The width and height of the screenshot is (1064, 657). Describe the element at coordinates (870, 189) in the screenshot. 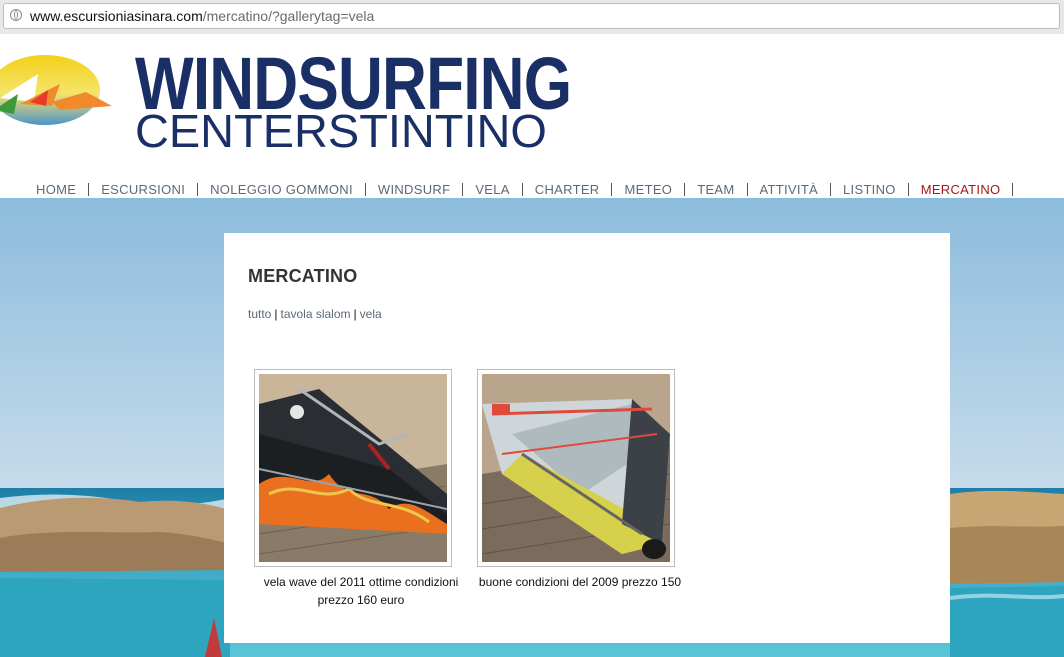

I see `nav-item-listino: LISTINO` at that location.